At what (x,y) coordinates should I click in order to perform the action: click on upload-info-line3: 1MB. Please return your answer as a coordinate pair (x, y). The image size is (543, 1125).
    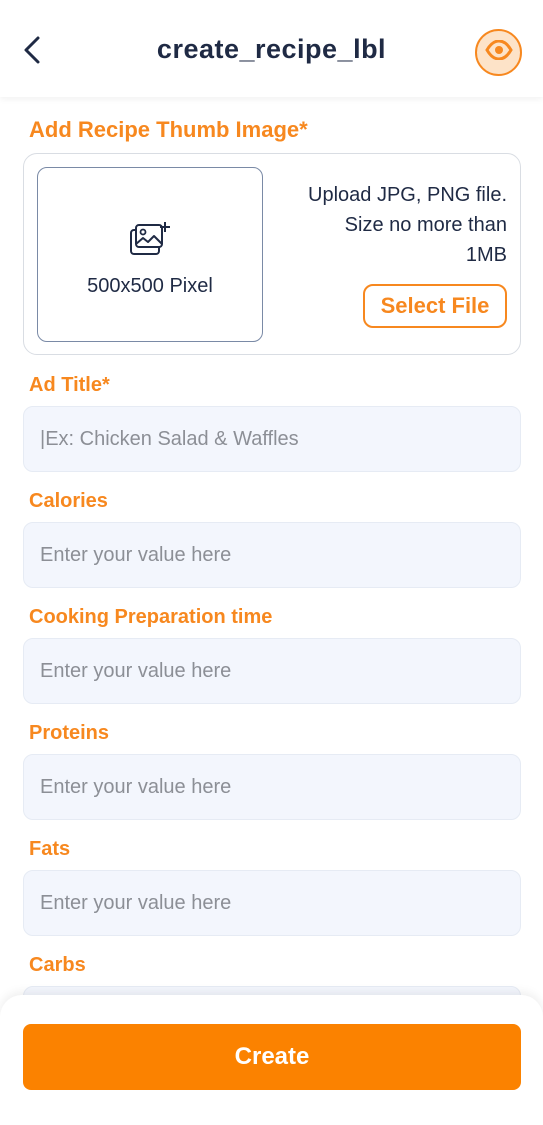
    Looking at the image, I should click on (486, 255).